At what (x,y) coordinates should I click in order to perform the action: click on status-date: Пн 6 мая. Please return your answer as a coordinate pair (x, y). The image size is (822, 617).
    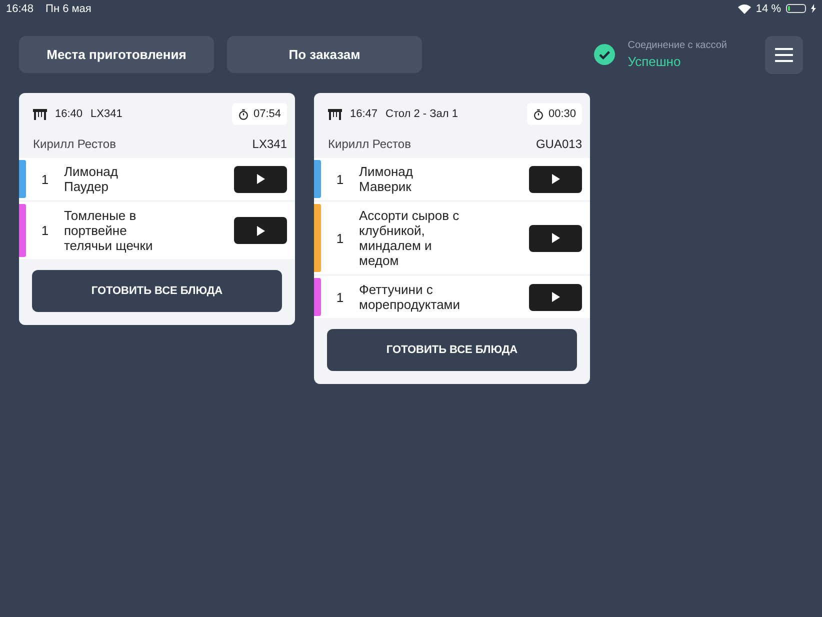
    Looking at the image, I should click on (69, 8).